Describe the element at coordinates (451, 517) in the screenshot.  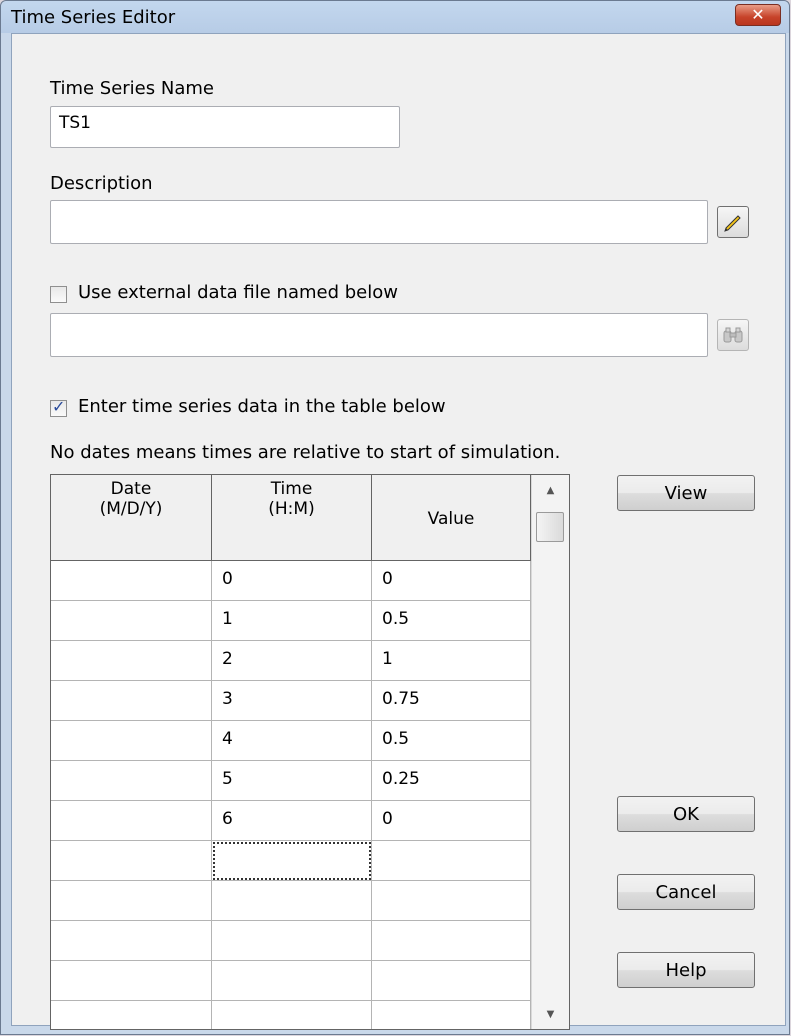
I see `column-header-value: Value` at that location.